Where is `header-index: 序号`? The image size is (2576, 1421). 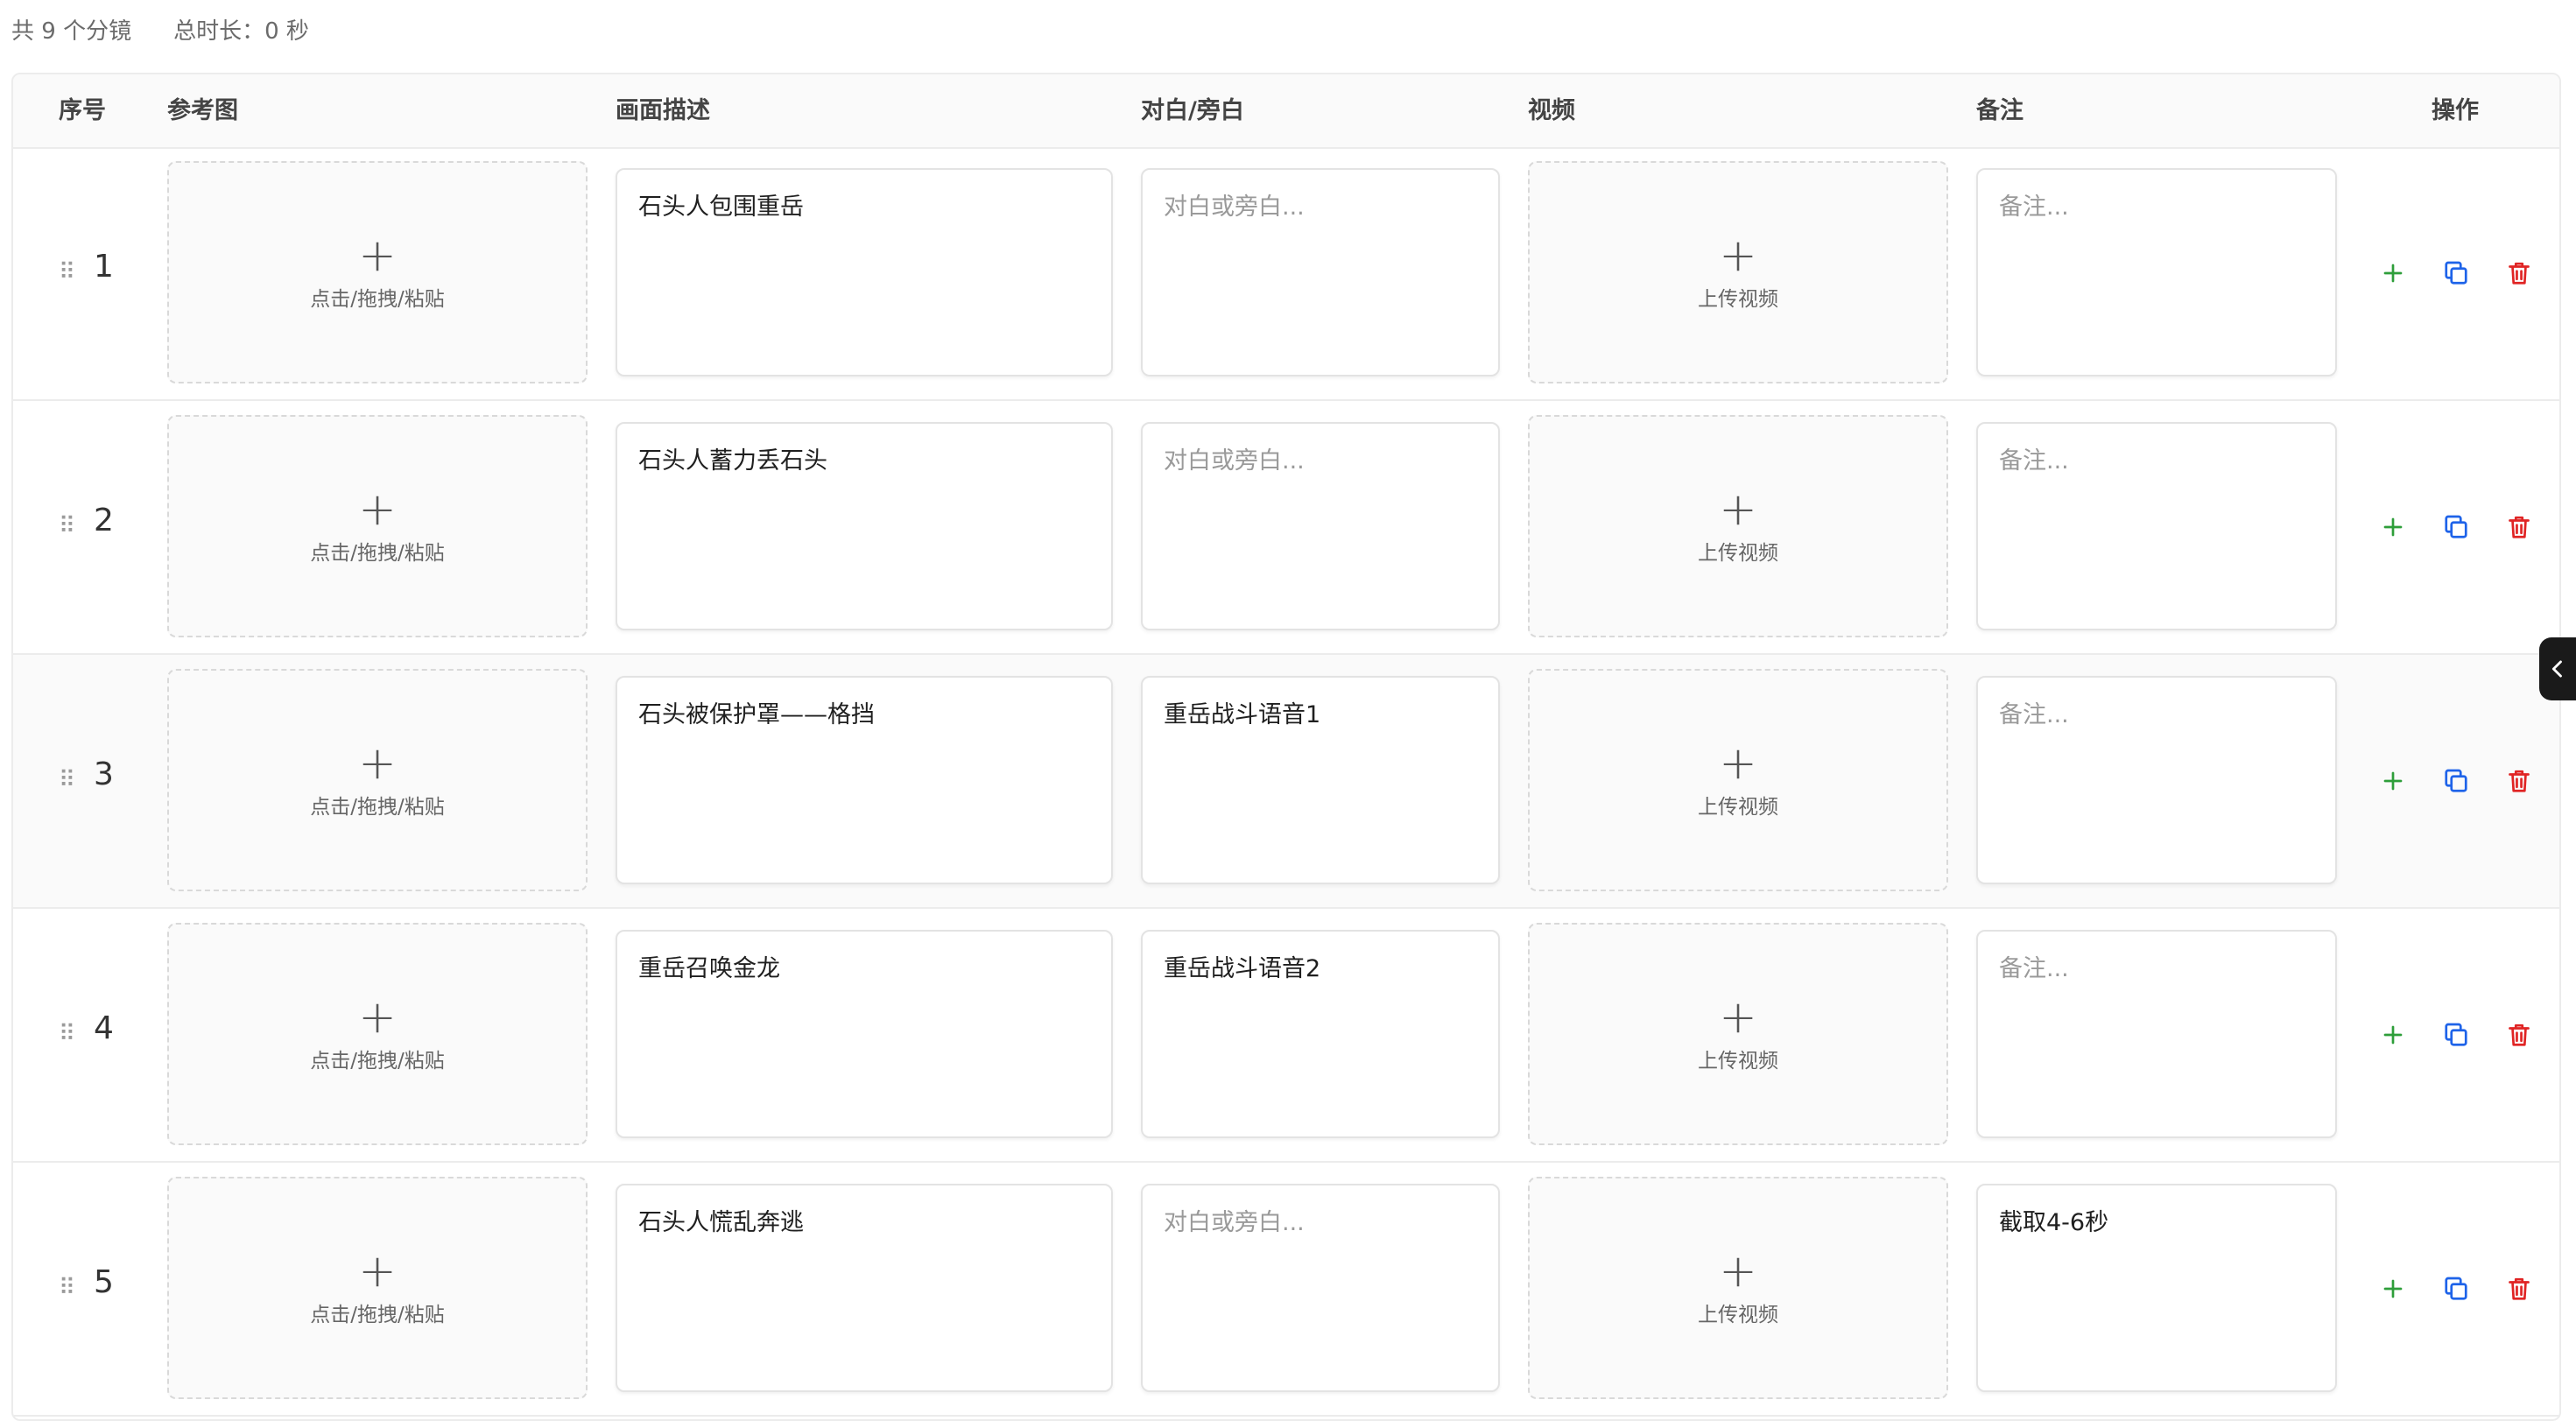 header-index: 序号 is located at coordinates (82, 110).